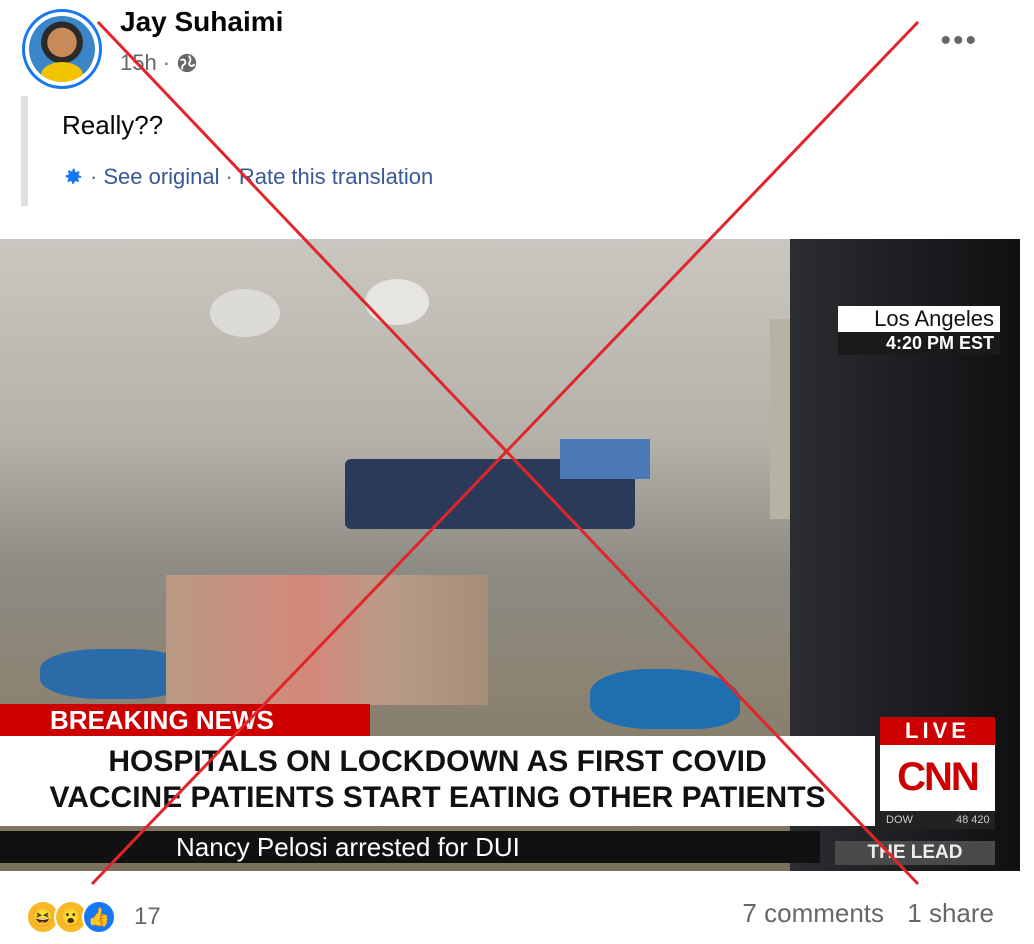 The width and height of the screenshot is (1034, 944). What do you see at coordinates (915, 853) in the screenshot?
I see `show-name: THE LEAD` at bounding box center [915, 853].